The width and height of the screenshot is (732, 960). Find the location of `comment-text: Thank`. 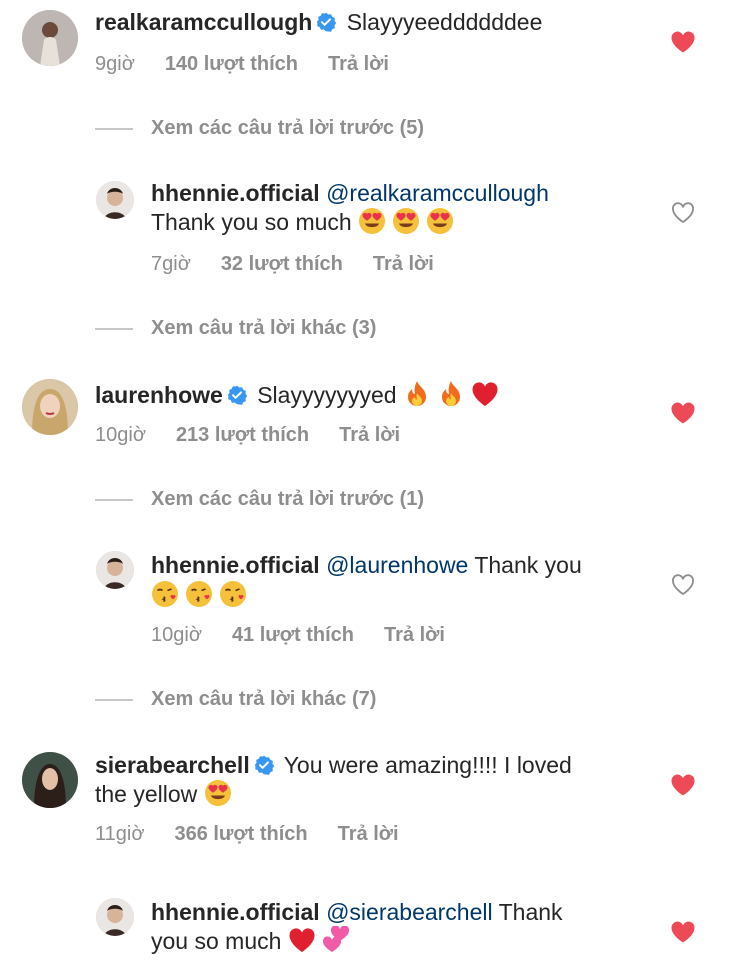

comment-text: Thank is located at coordinates (530, 912).